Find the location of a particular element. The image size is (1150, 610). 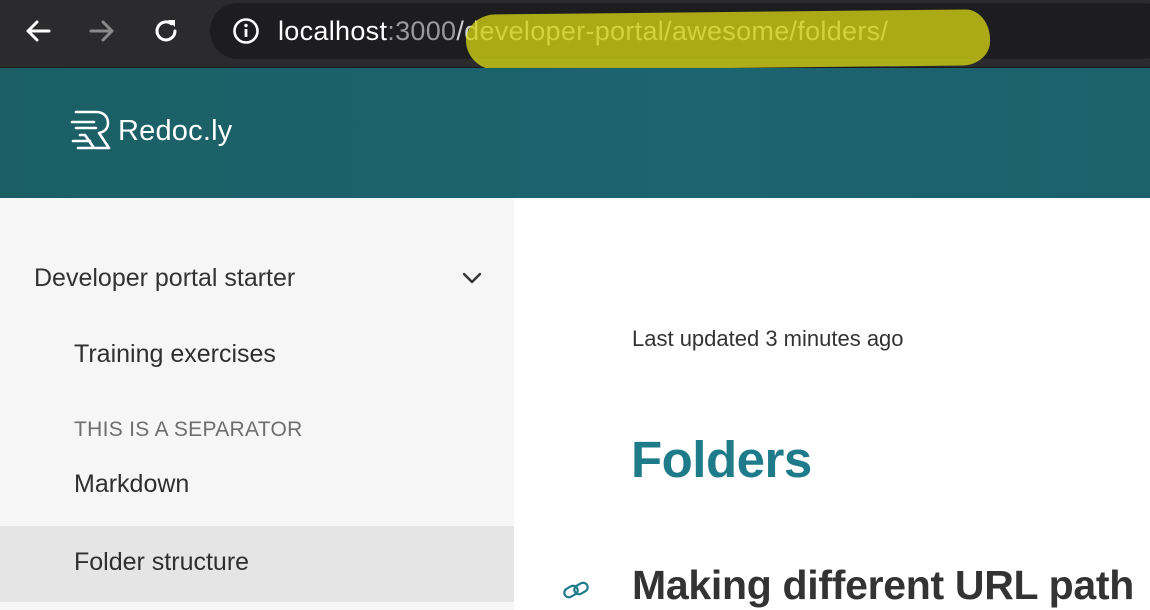

forward-button is located at coordinates (102, 31).